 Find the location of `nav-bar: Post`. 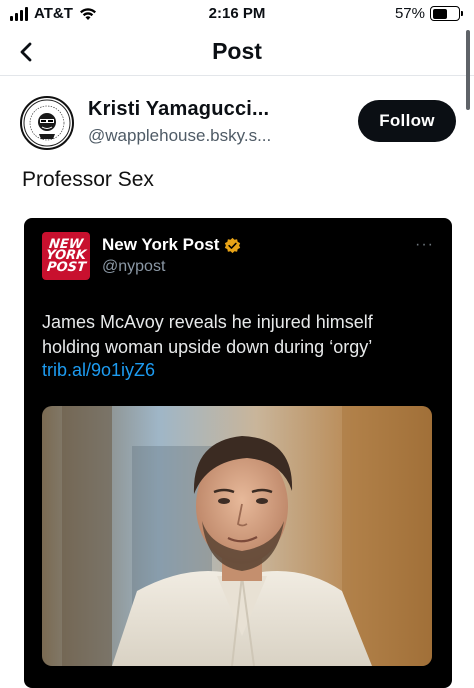

nav-bar: Post is located at coordinates (237, 53).